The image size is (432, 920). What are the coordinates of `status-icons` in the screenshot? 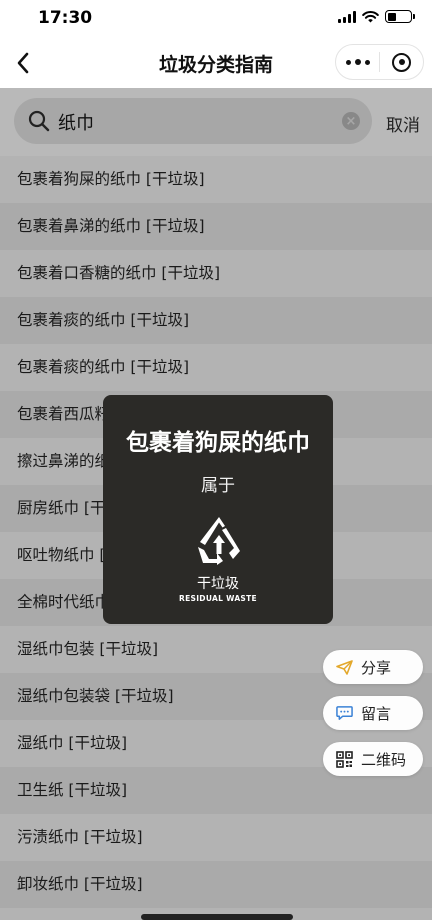 It's located at (376, 16).